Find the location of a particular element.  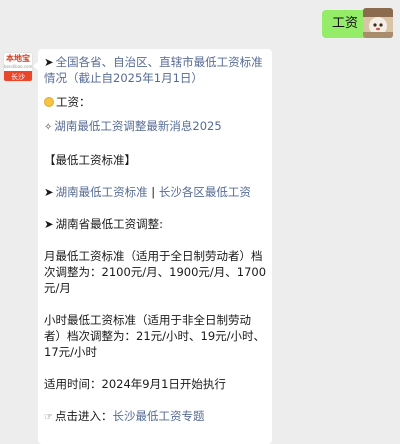

bendibao-logo: 本地宝 bendibao.com is located at coordinates (18, 62).